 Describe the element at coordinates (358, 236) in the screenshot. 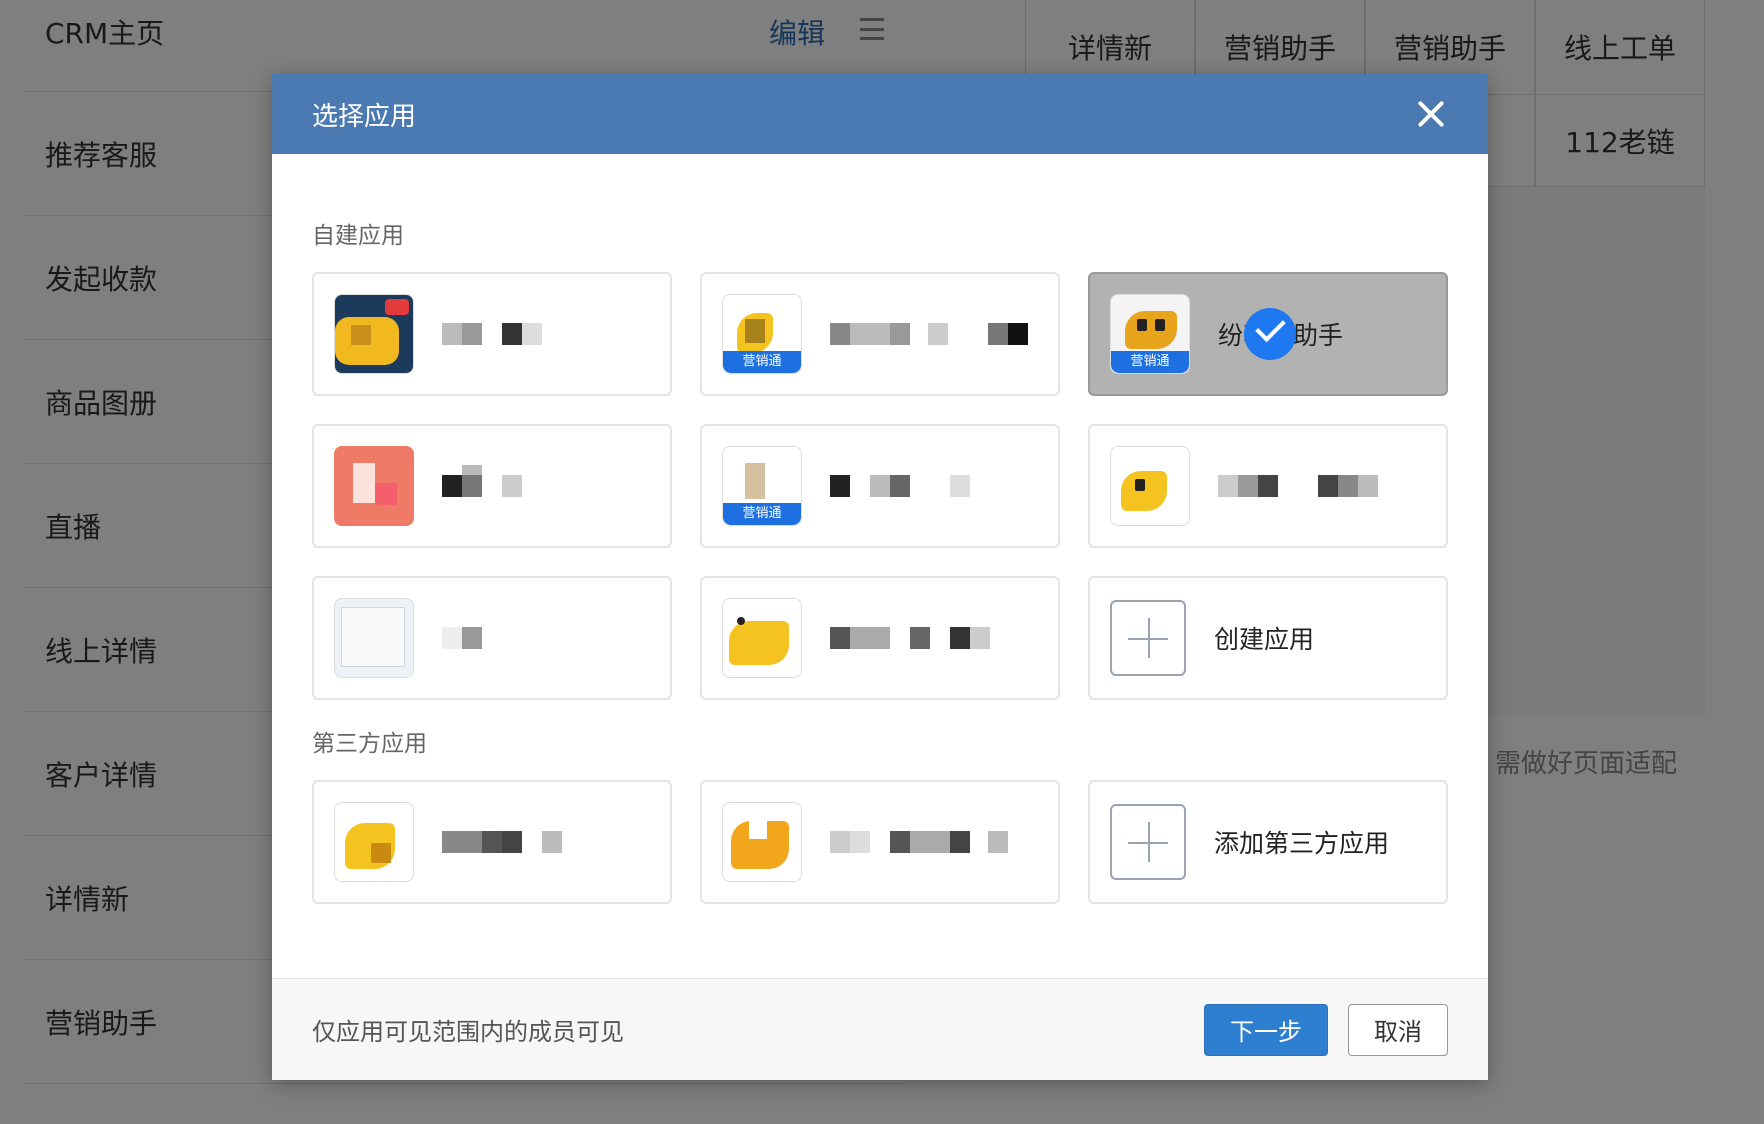

I see `section-title-self-built: 自建应用` at that location.